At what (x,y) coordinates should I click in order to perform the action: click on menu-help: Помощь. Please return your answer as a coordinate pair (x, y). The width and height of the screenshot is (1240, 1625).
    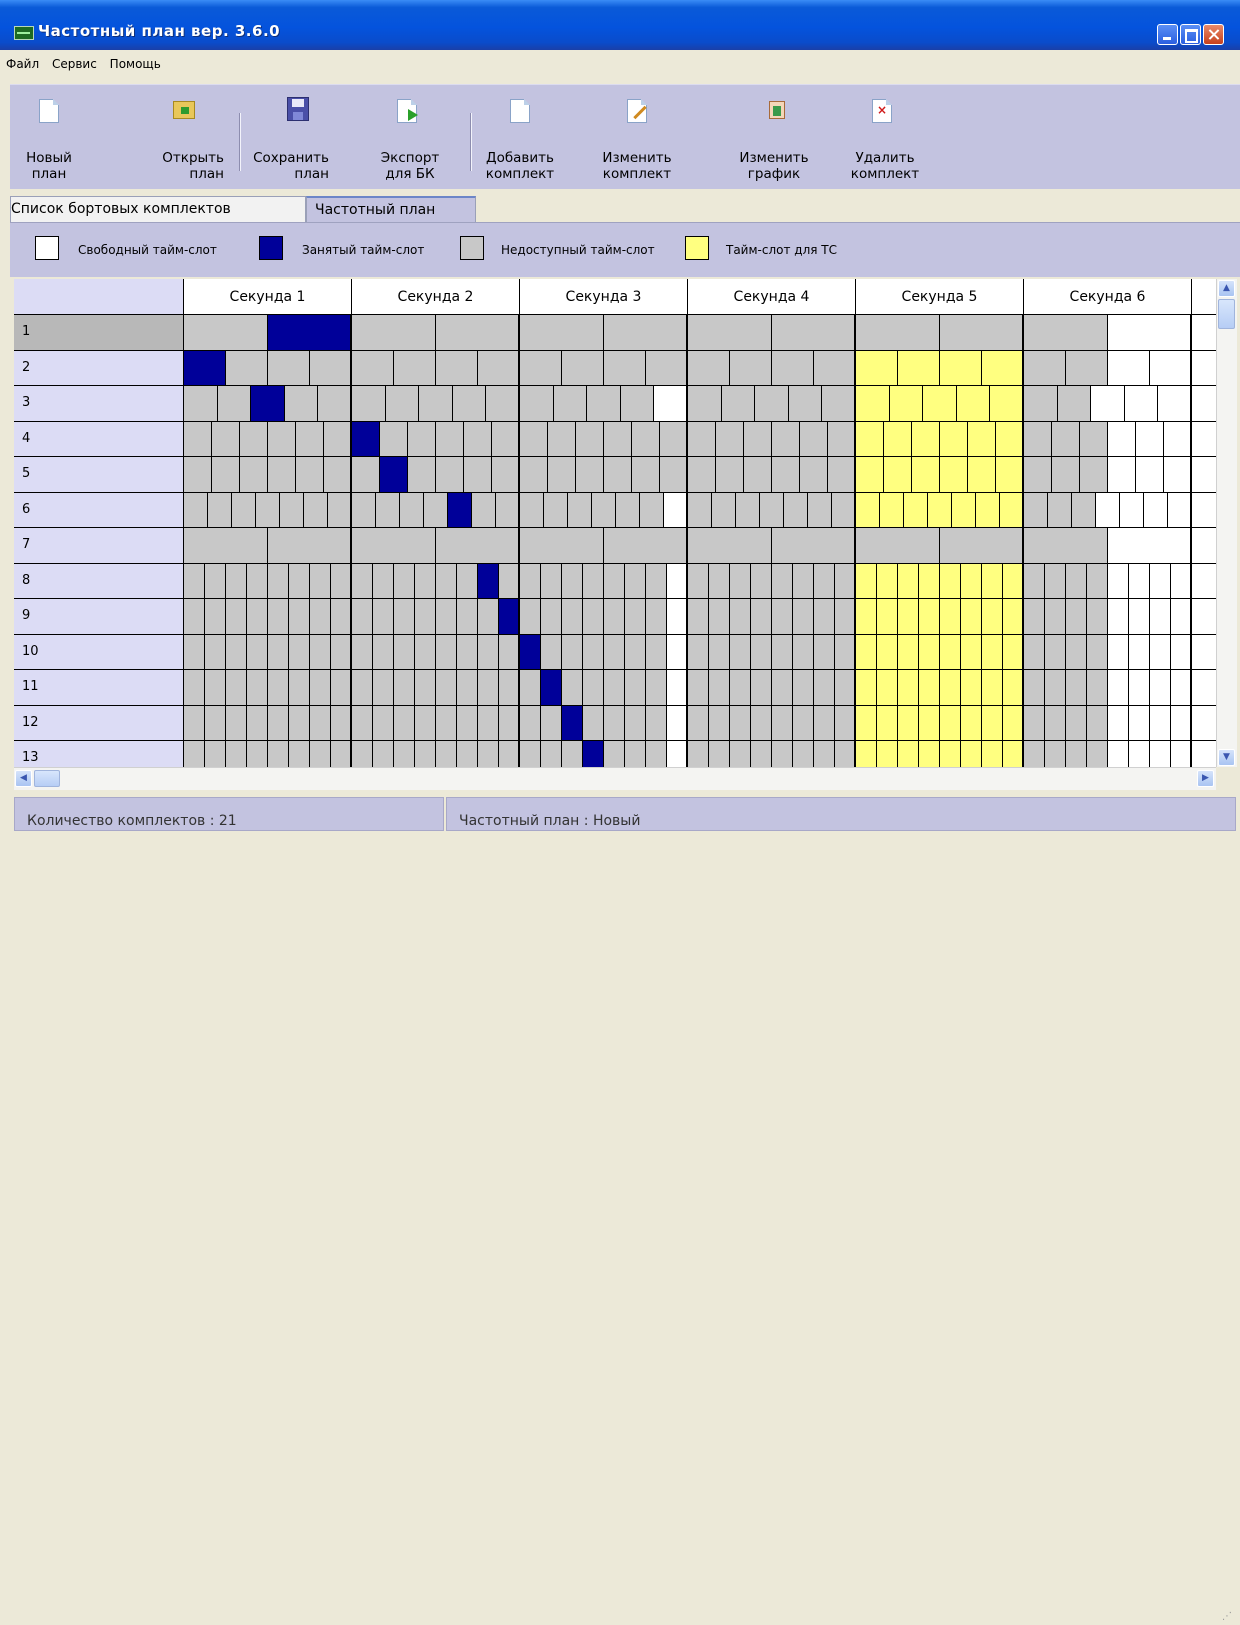
    Looking at the image, I should click on (134, 61).